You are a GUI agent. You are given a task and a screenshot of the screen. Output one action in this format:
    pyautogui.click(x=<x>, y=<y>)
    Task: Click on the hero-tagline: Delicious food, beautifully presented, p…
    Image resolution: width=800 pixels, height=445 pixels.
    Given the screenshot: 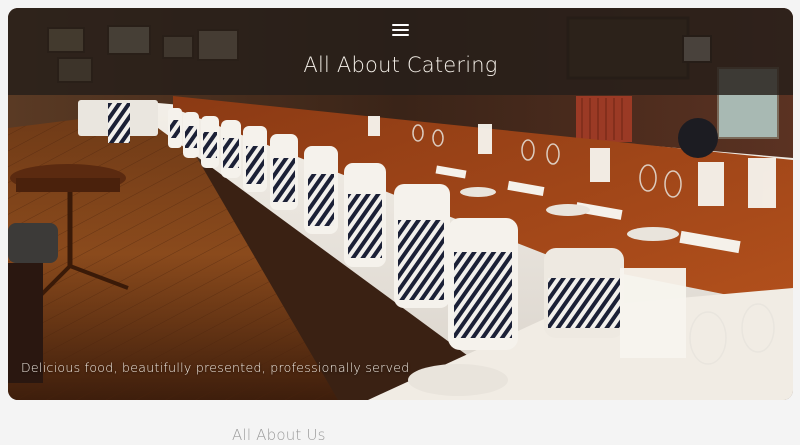 What is the action you would take?
    pyautogui.click(x=215, y=367)
    